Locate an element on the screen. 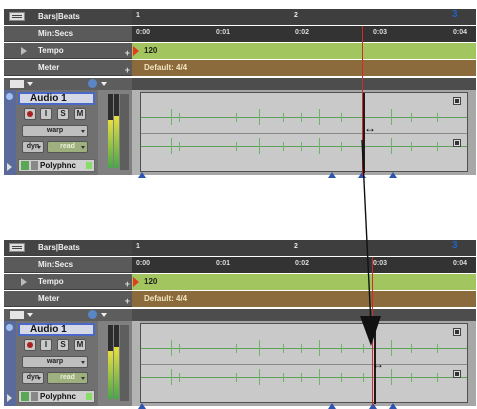 The height and width of the screenshot is (409, 477). elastic-audio-mode: Polyphnc is located at coordinates (58, 396).